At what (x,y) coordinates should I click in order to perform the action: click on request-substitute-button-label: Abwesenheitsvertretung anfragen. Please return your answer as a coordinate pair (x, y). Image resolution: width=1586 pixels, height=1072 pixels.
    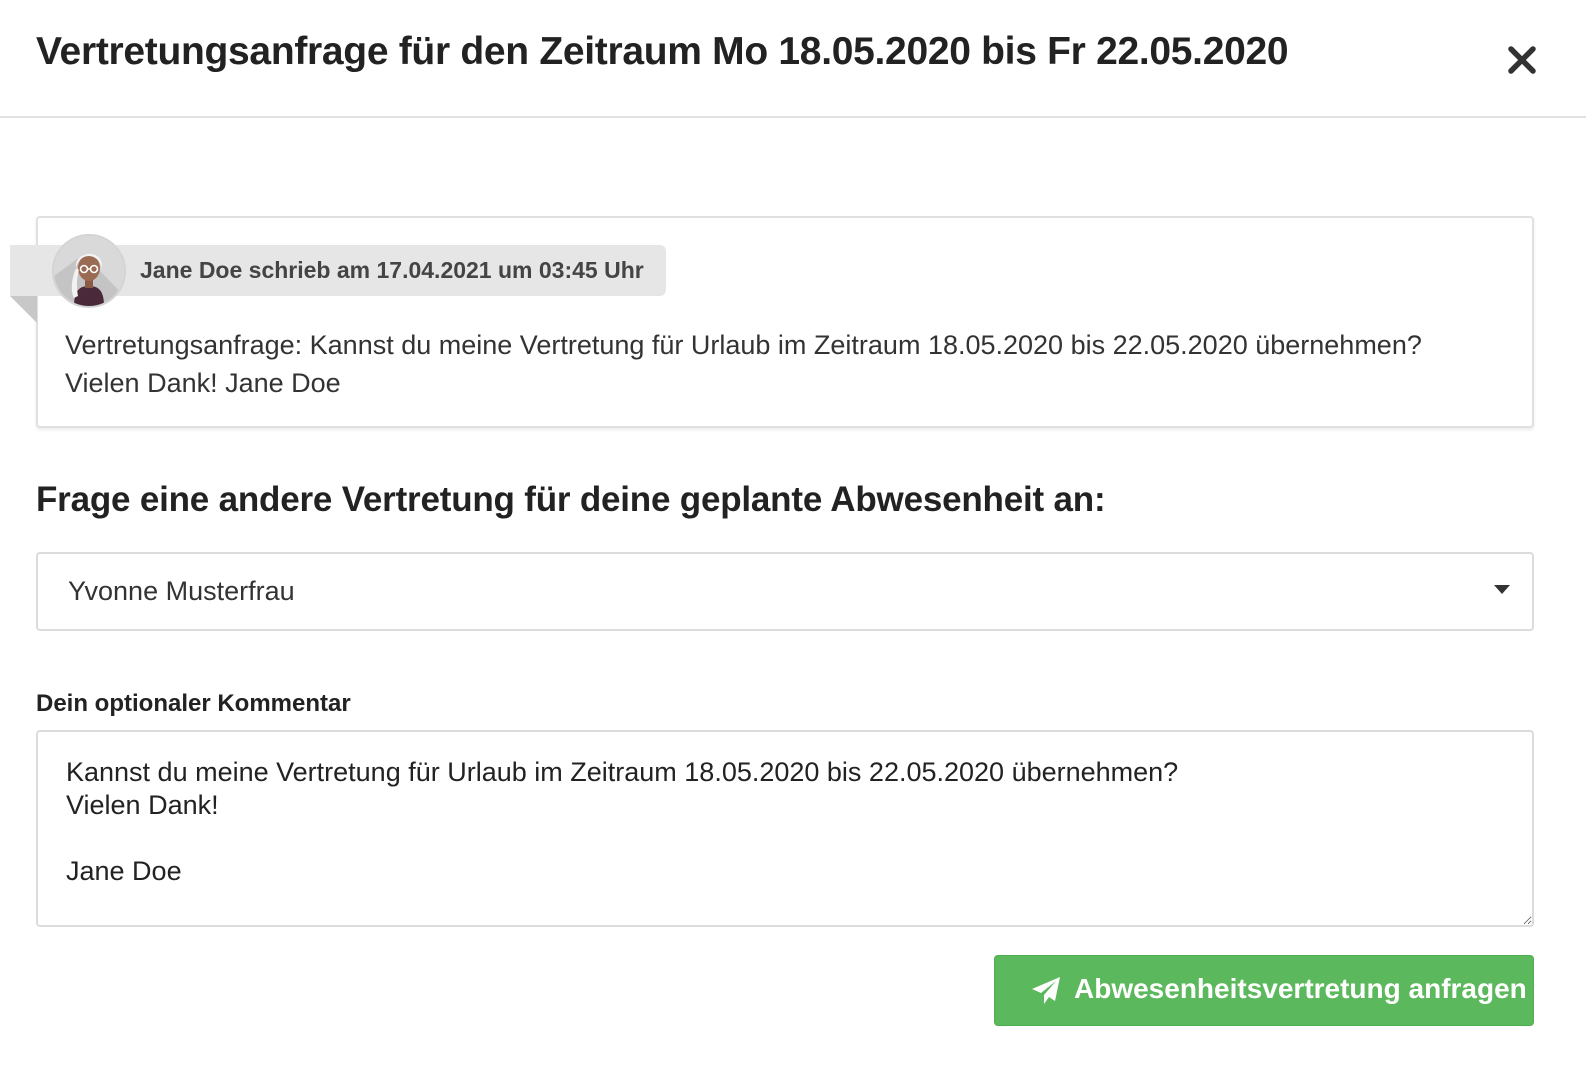
    Looking at the image, I should click on (1300, 988).